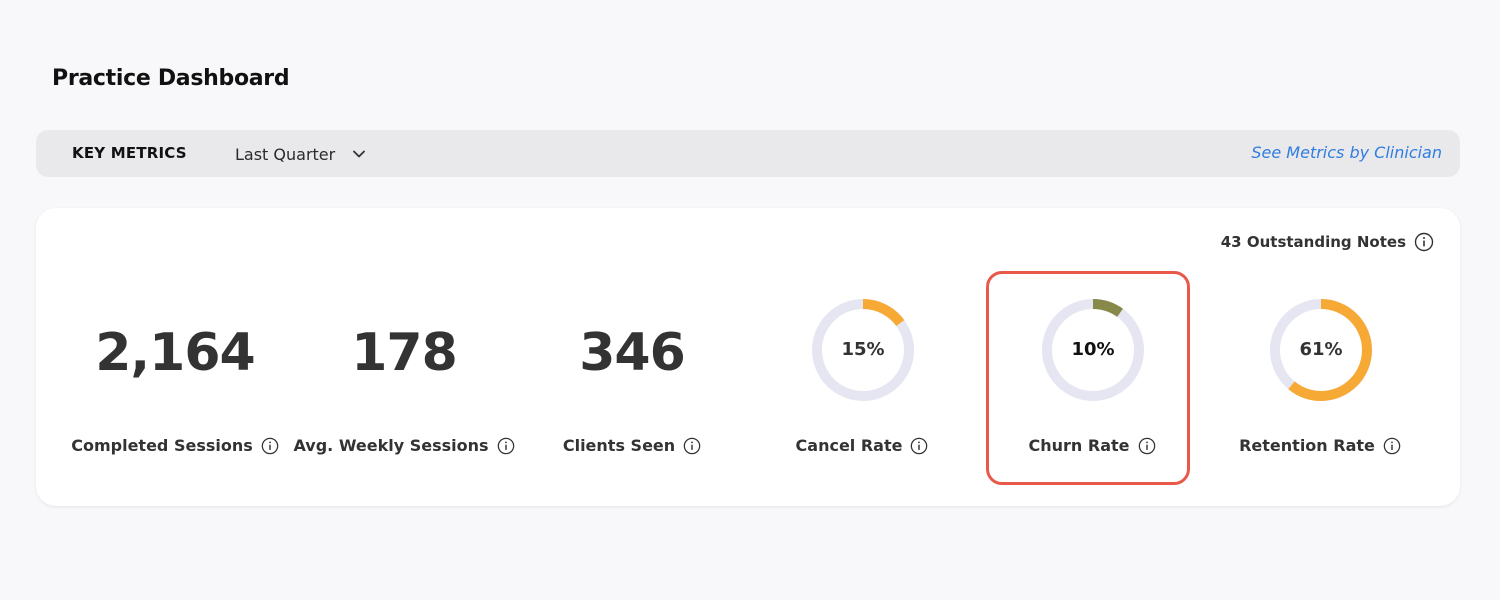 The image size is (1500, 600). Describe the element at coordinates (391, 445) in the screenshot. I see `metric-label: Avg. Weekly Sessions` at that location.